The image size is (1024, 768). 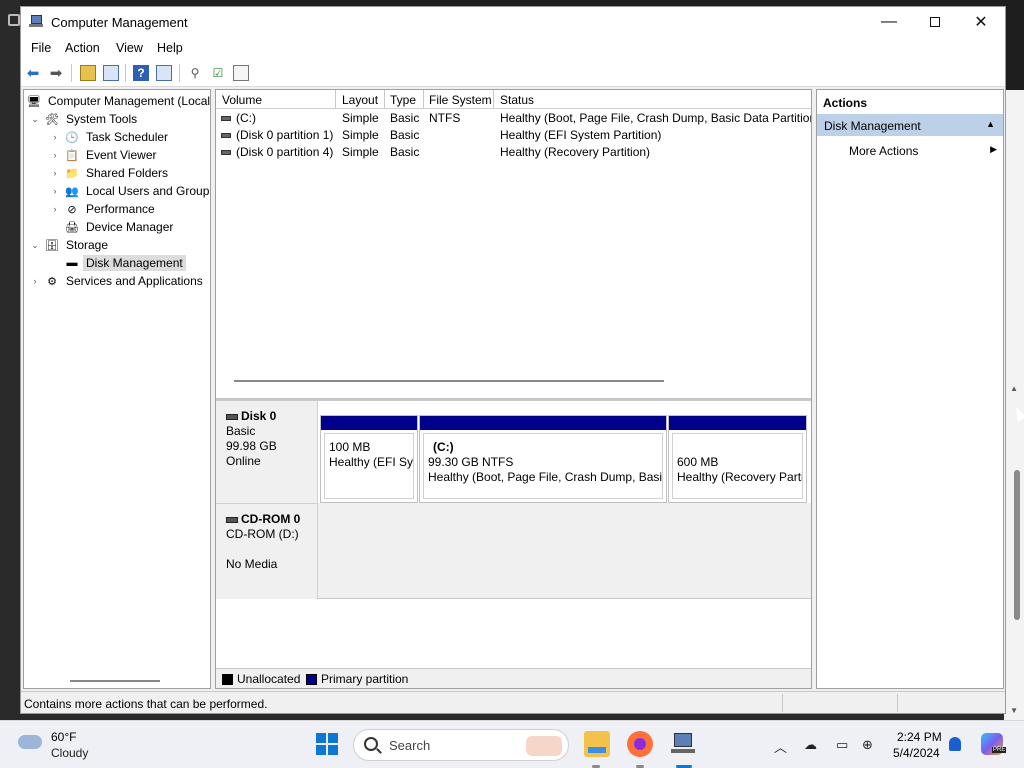 What do you see at coordinates (117, 173) in the screenshot?
I see `tree-item-shared-folders: 📁 Shared Folders` at bounding box center [117, 173].